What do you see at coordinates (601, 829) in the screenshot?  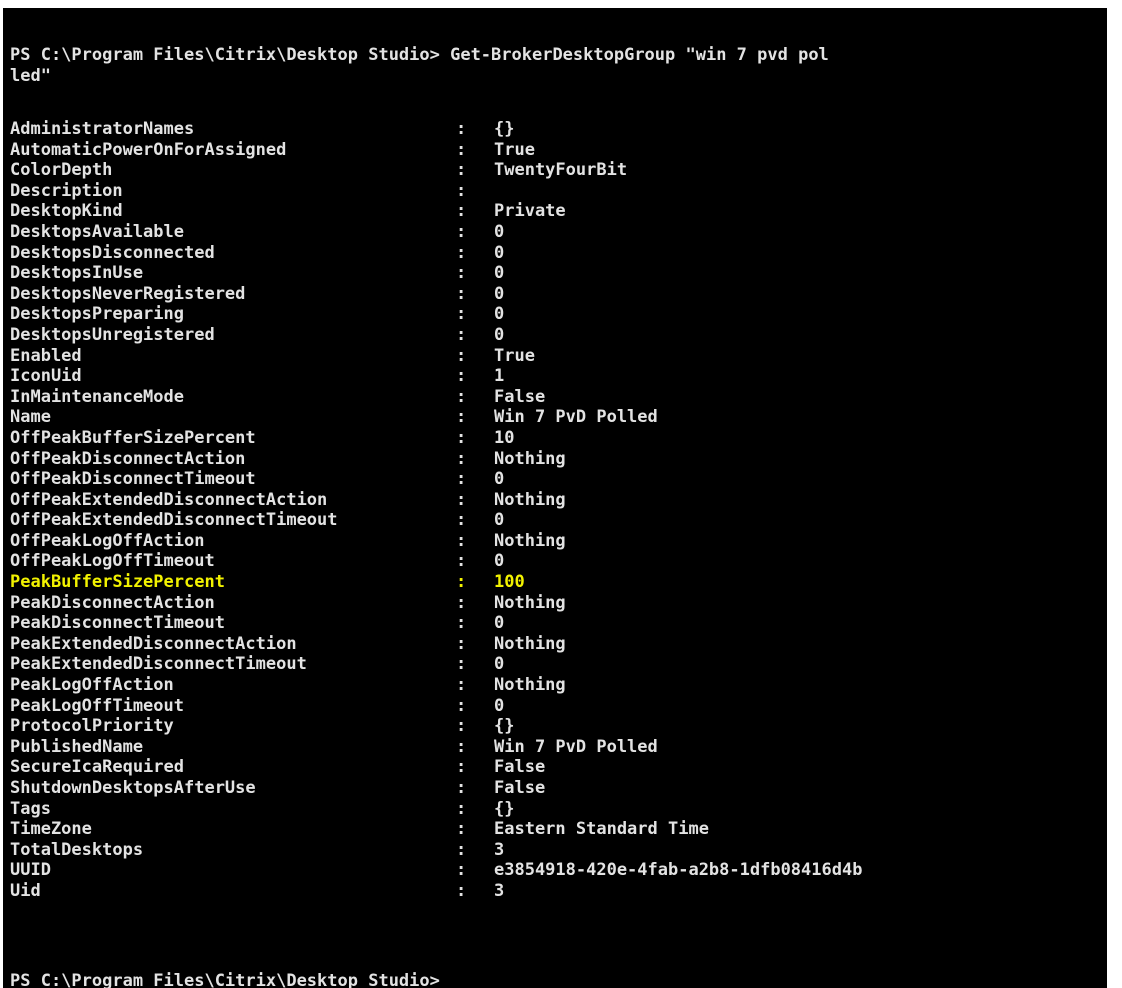 I see `property-value: Eastern Standard Time` at bounding box center [601, 829].